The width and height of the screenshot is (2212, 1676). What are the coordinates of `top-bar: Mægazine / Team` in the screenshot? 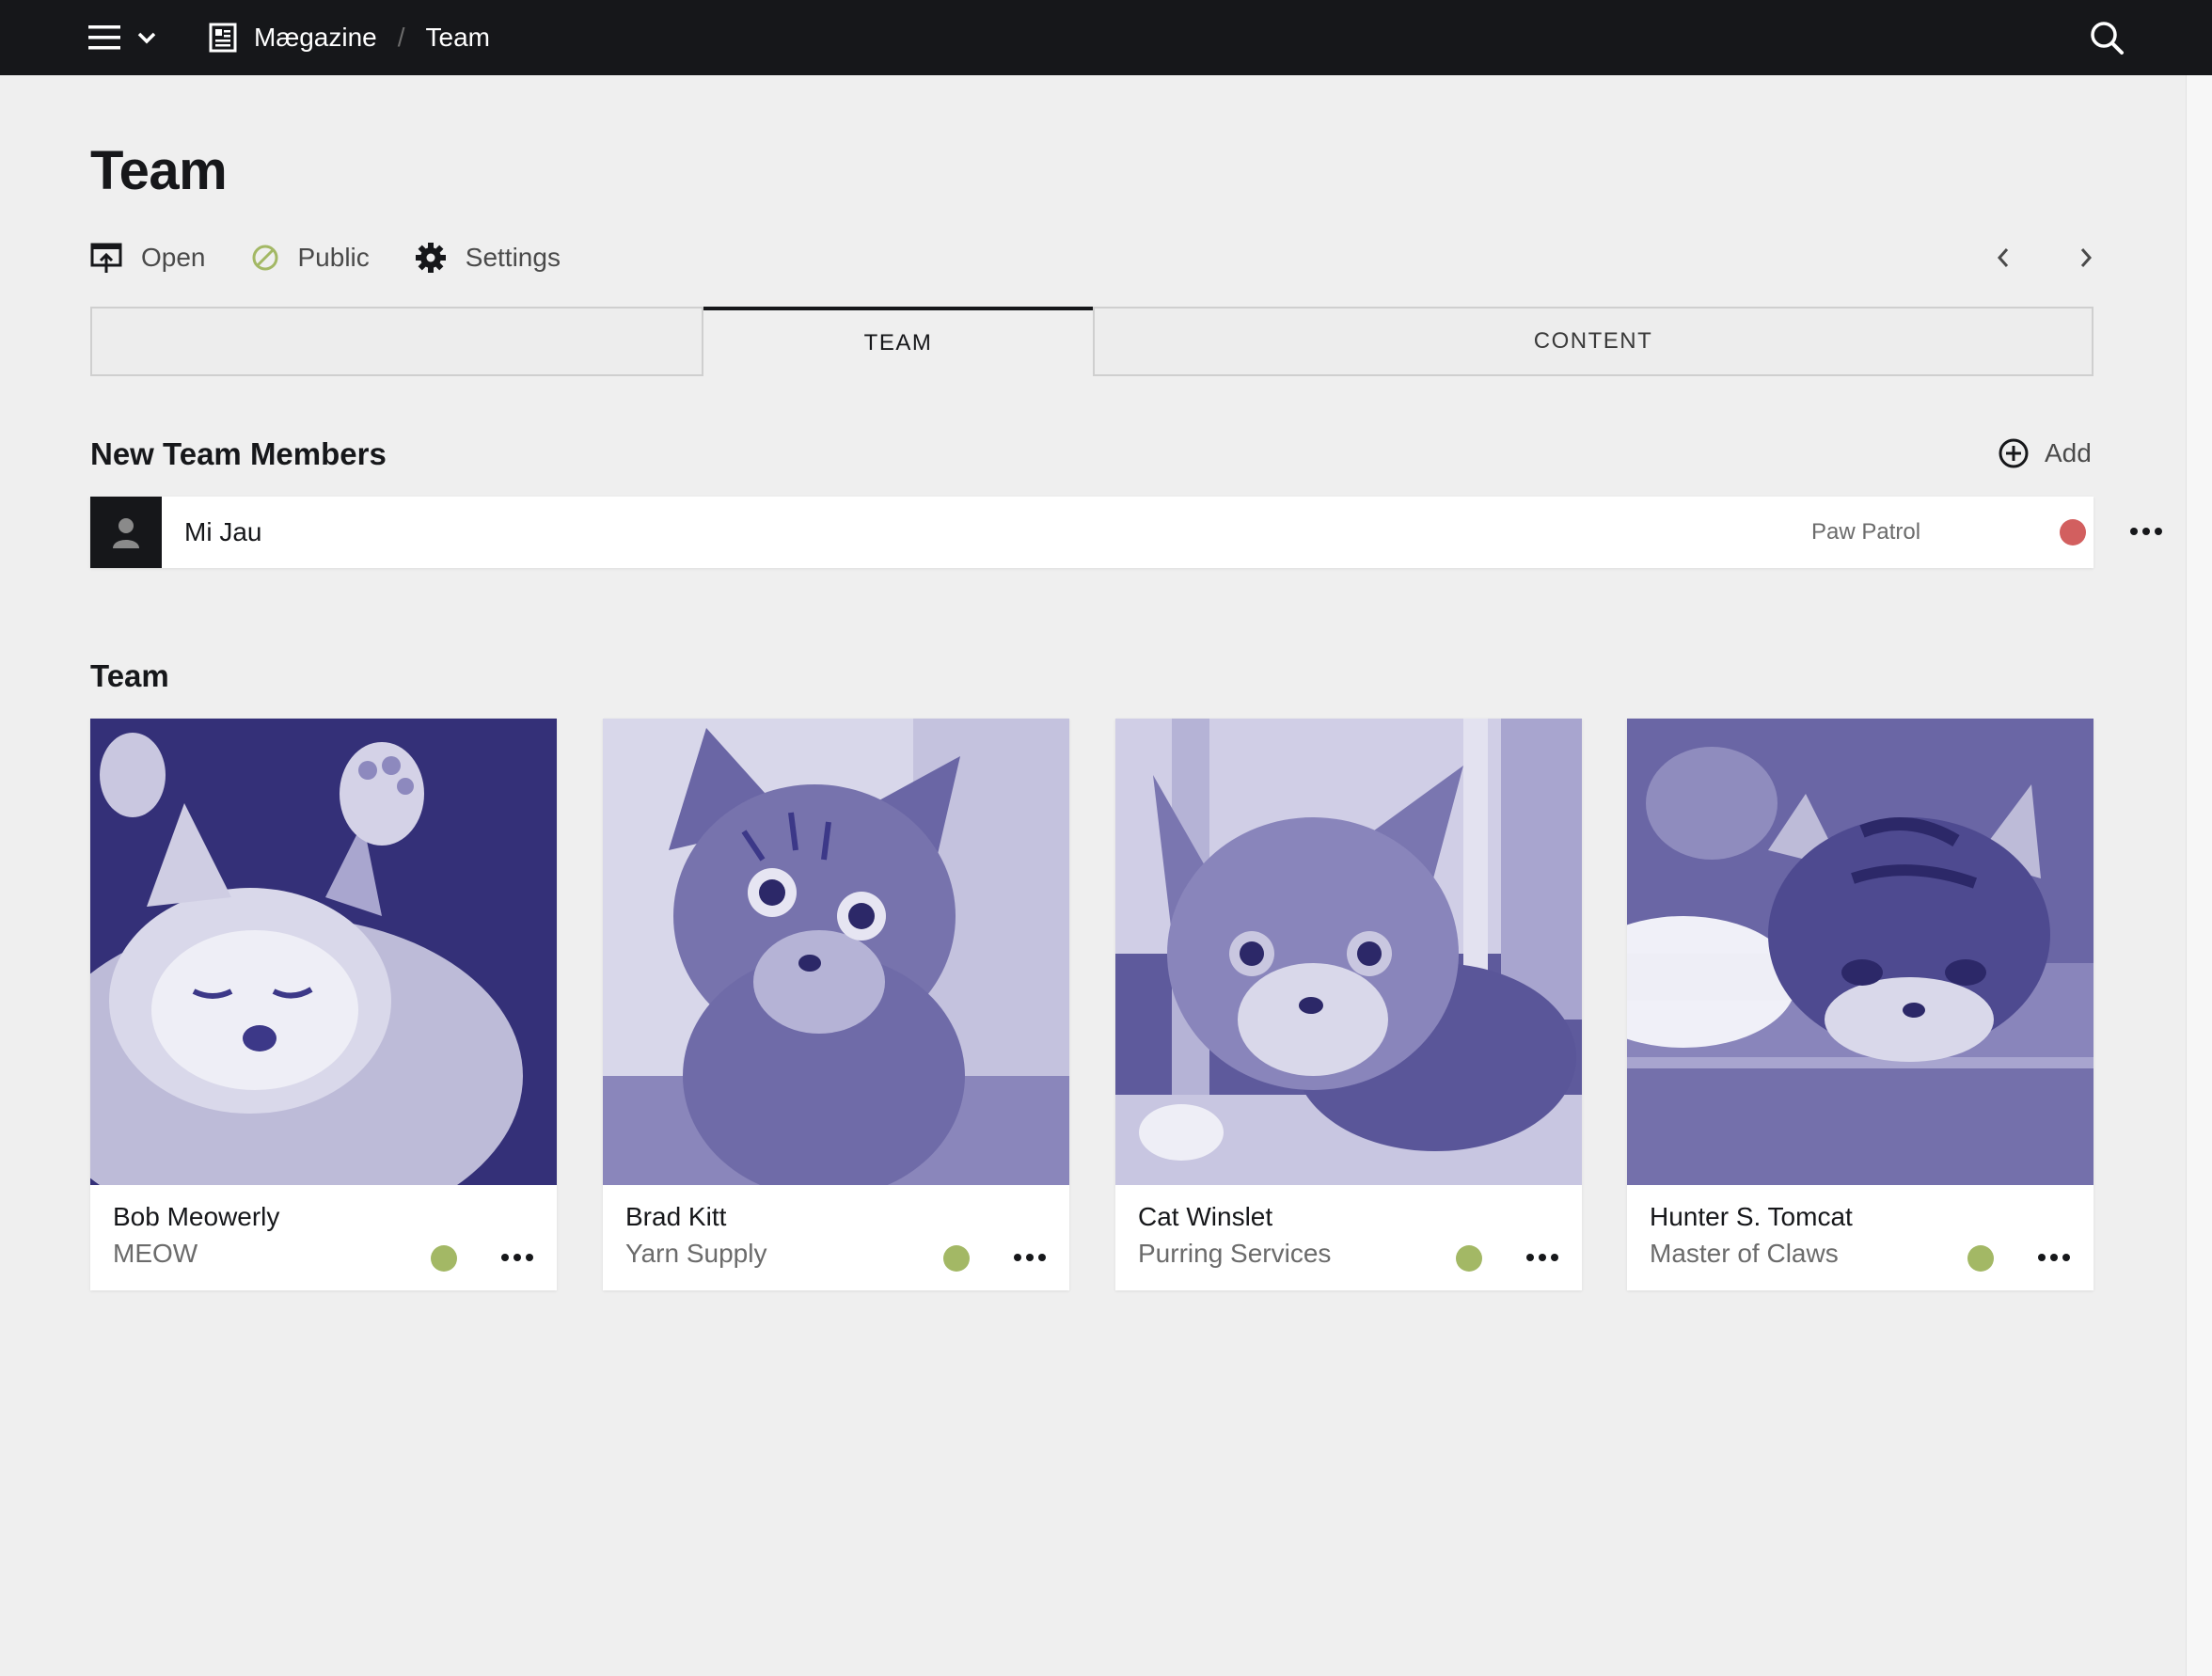 It's located at (1106, 37).